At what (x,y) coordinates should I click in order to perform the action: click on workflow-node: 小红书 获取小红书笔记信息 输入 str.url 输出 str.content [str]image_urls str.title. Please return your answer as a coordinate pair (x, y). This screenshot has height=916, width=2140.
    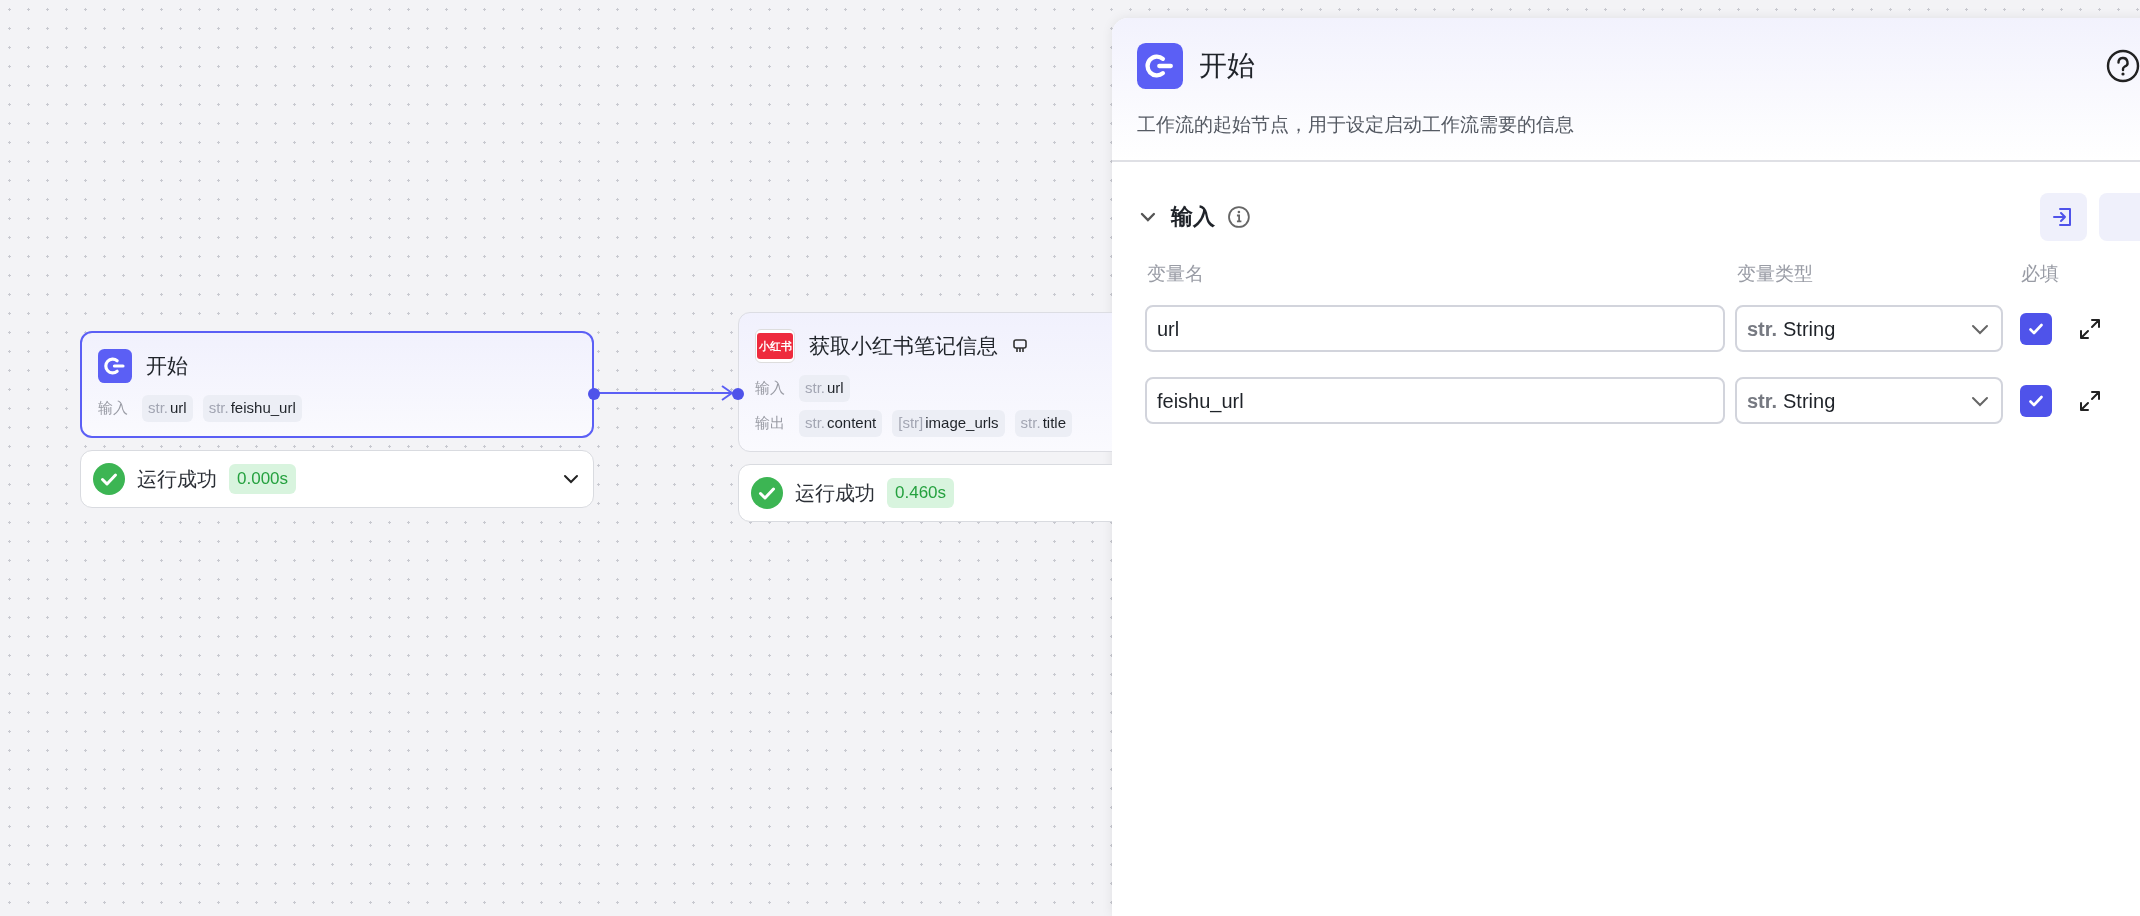
    Looking at the image, I should click on (925, 382).